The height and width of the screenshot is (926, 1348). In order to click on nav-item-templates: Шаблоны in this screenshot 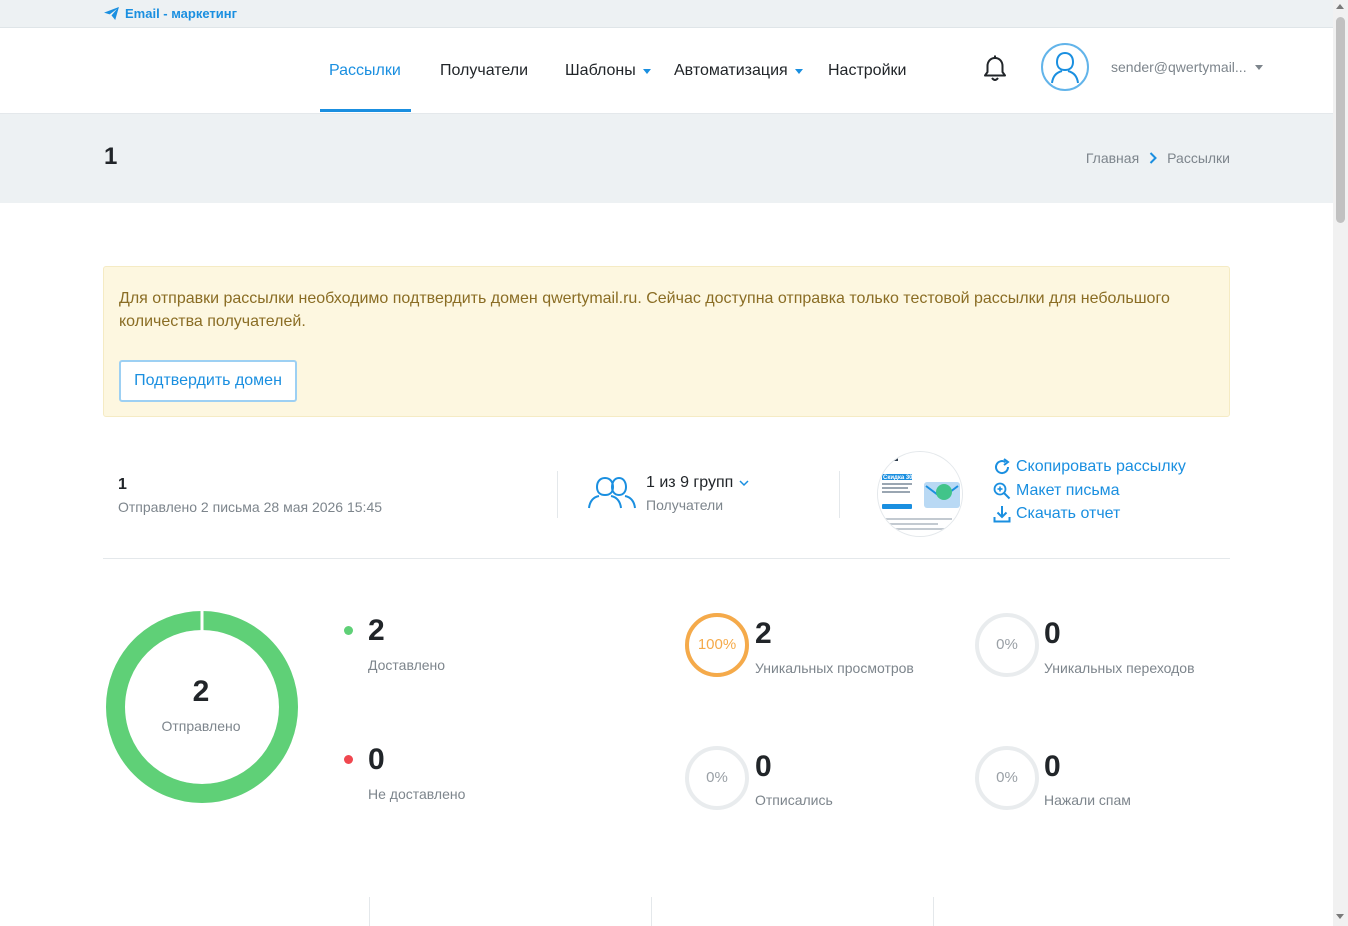, I will do `click(608, 70)`.